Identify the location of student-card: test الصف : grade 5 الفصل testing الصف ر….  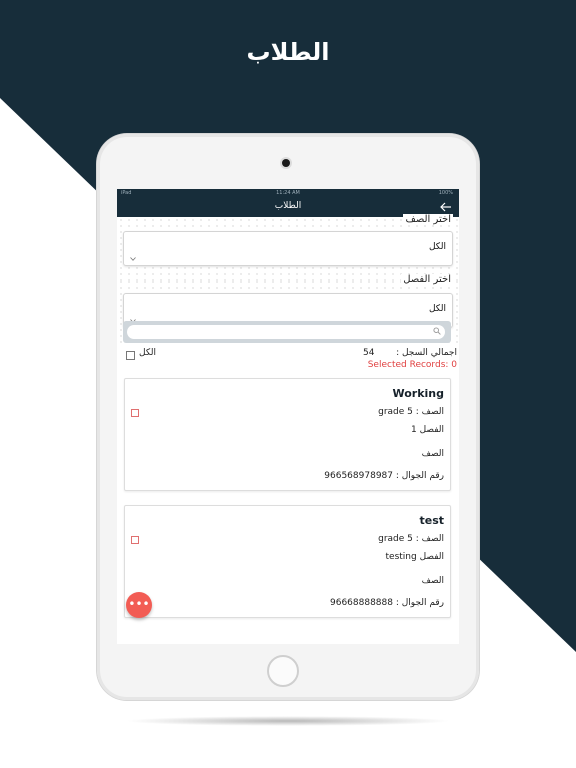
(287, 561).